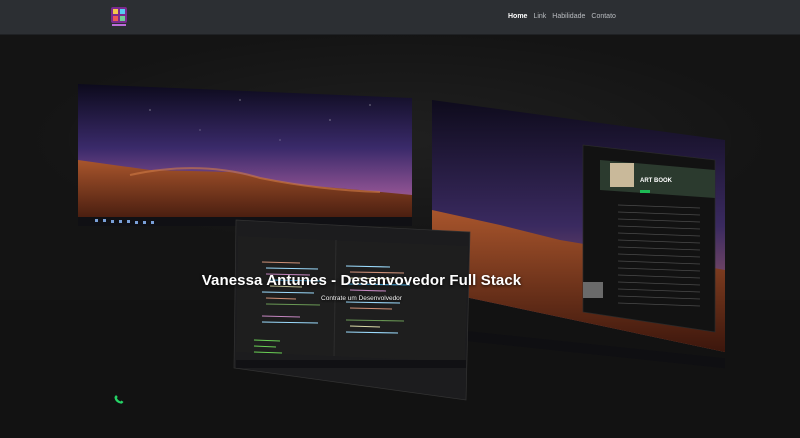 The image size is (800, 438). I want to click on nav-link-habilidade: Habilidade, so click(568, 16).